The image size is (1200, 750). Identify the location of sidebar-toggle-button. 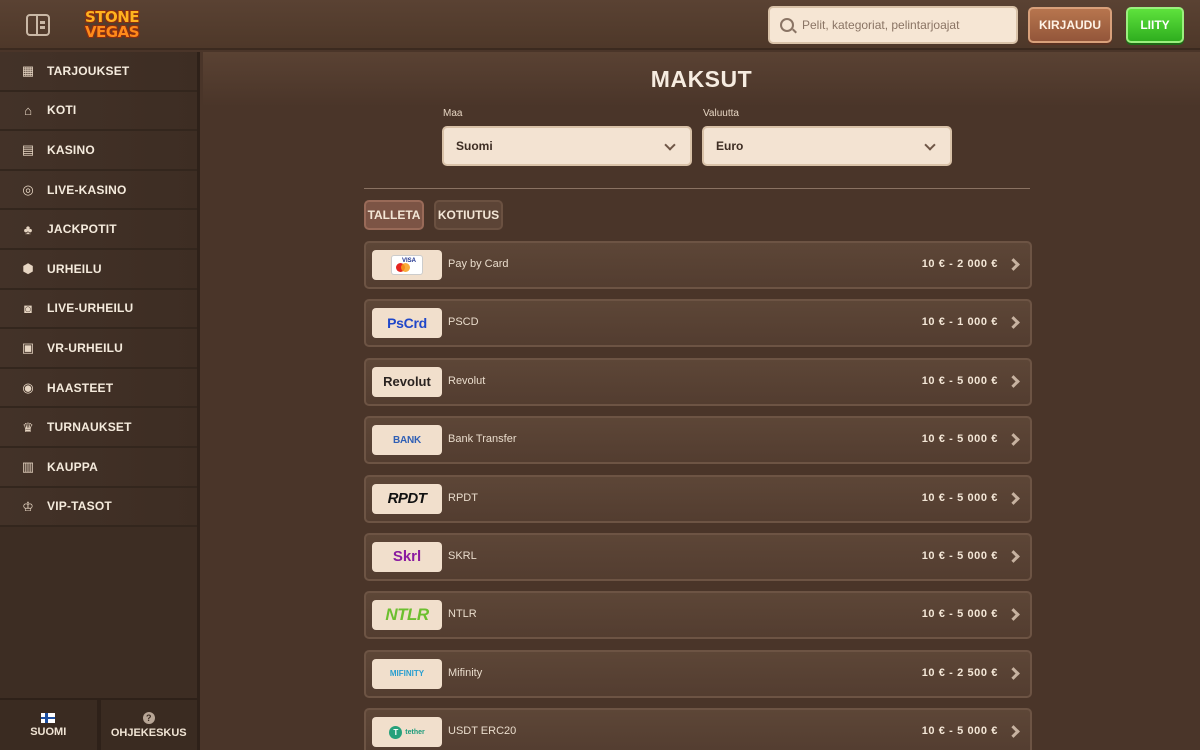
(38, 25).